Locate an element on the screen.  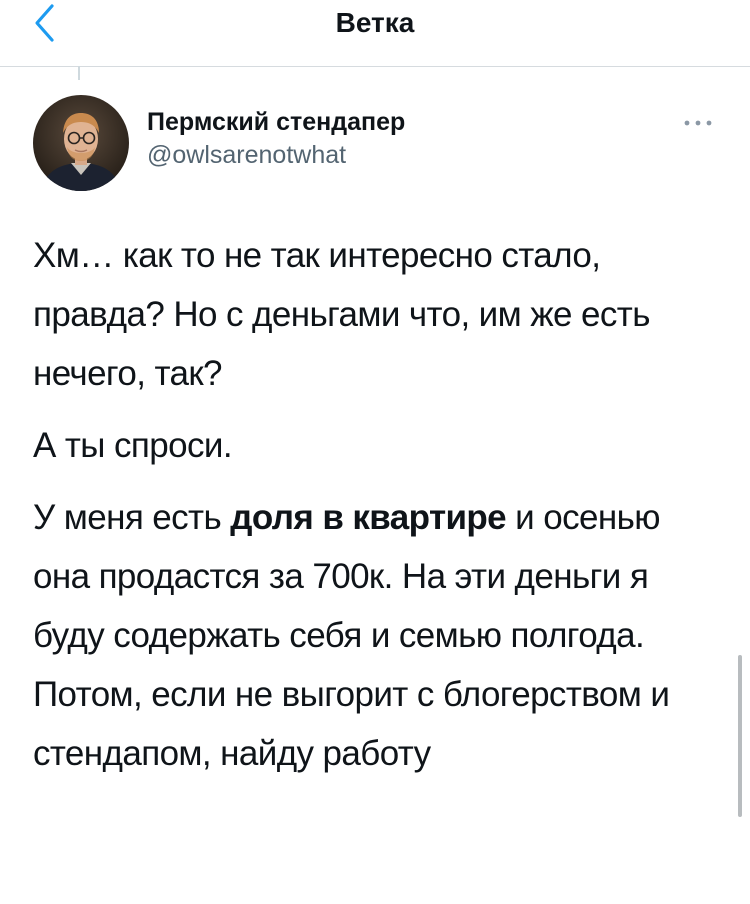
more-horizontal-icon is located at coordinates (698, 123).